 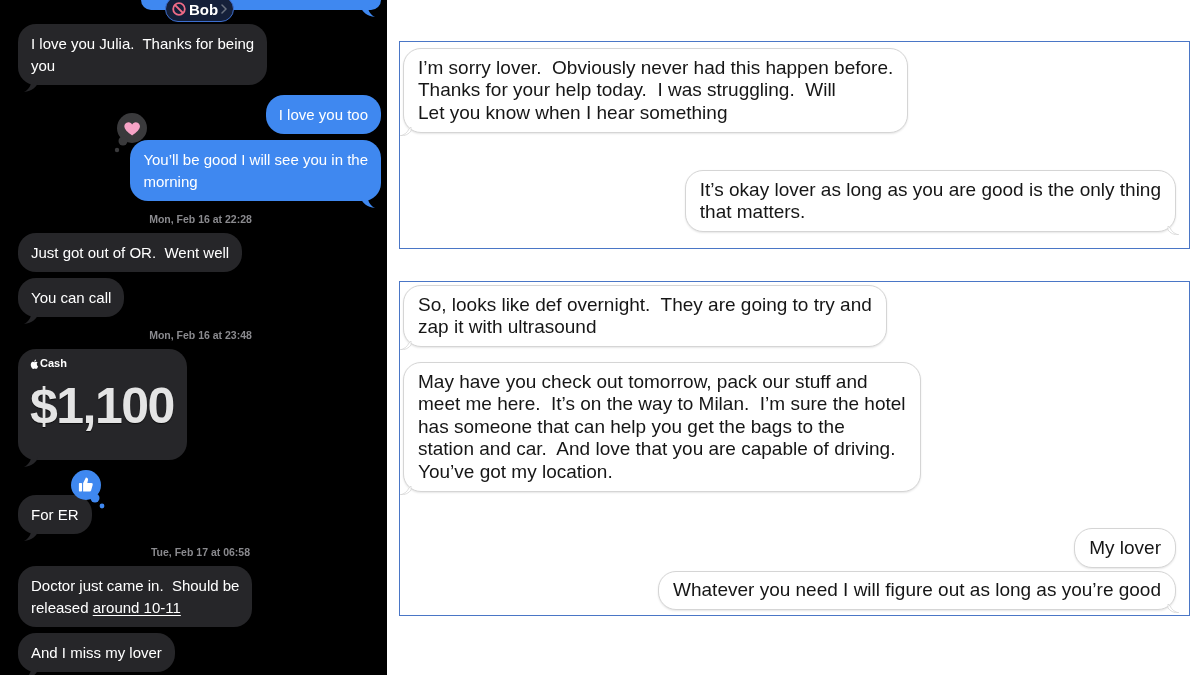 I want to click on message-bubble: Doctor just came in. Should be released around 10-11, so click(x=135, y=596).